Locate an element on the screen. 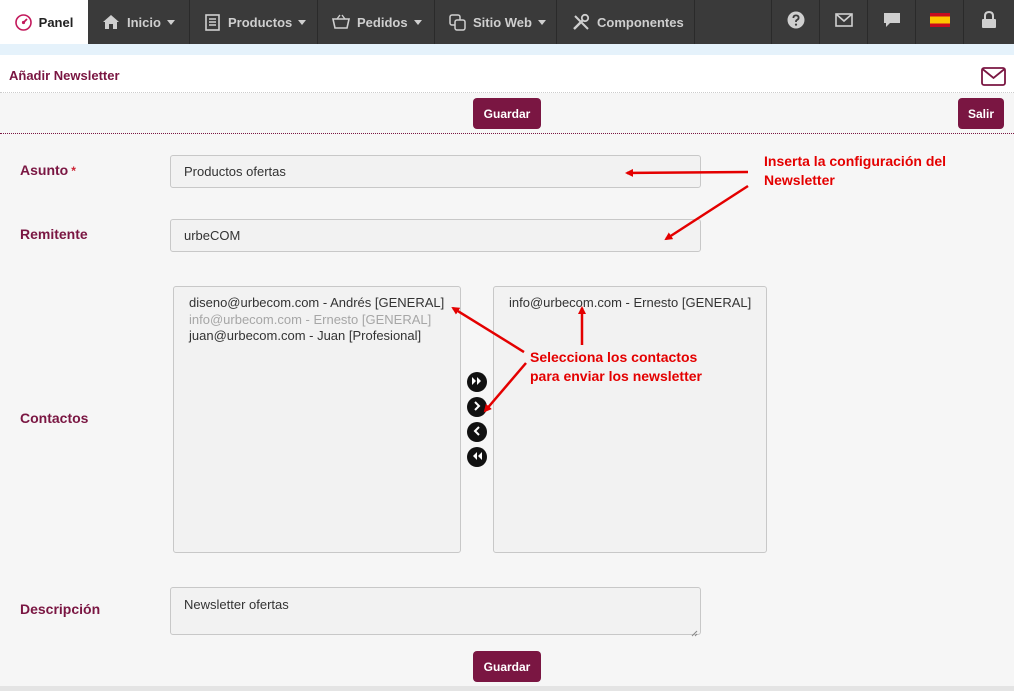  arrow-to-remitente is located at coordinates (706, 212).